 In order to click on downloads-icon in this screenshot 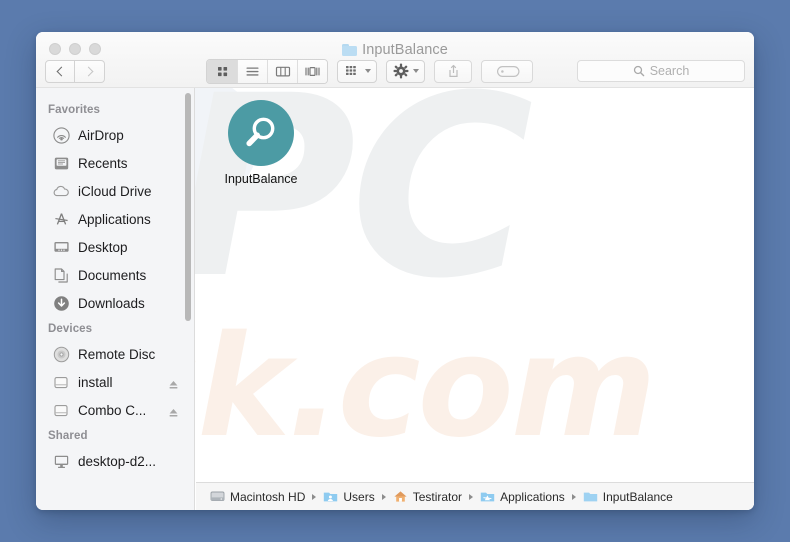, I will do `click(61, 303)`.